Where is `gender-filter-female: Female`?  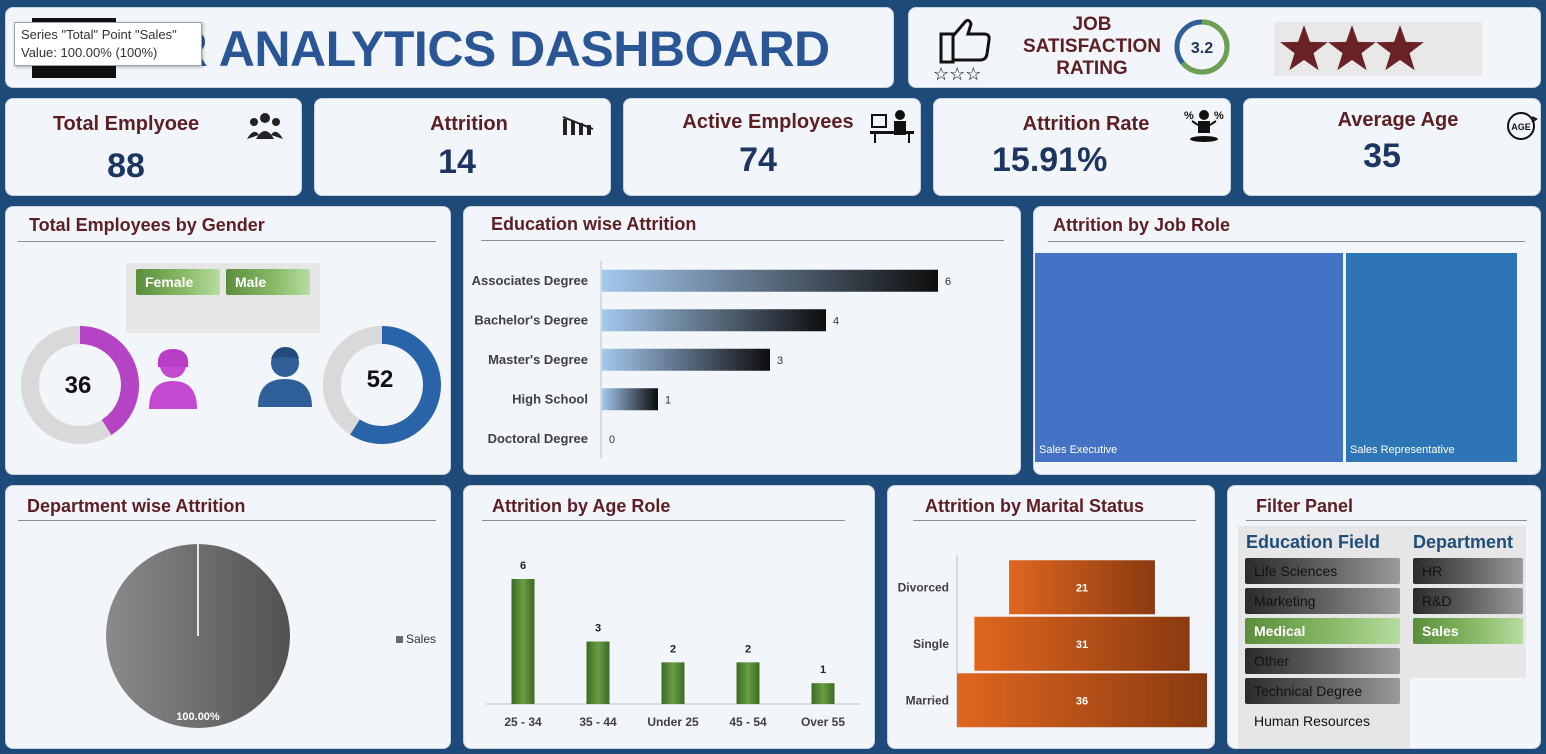
gender-filter-female: Female is located at coordinates (178, 282).